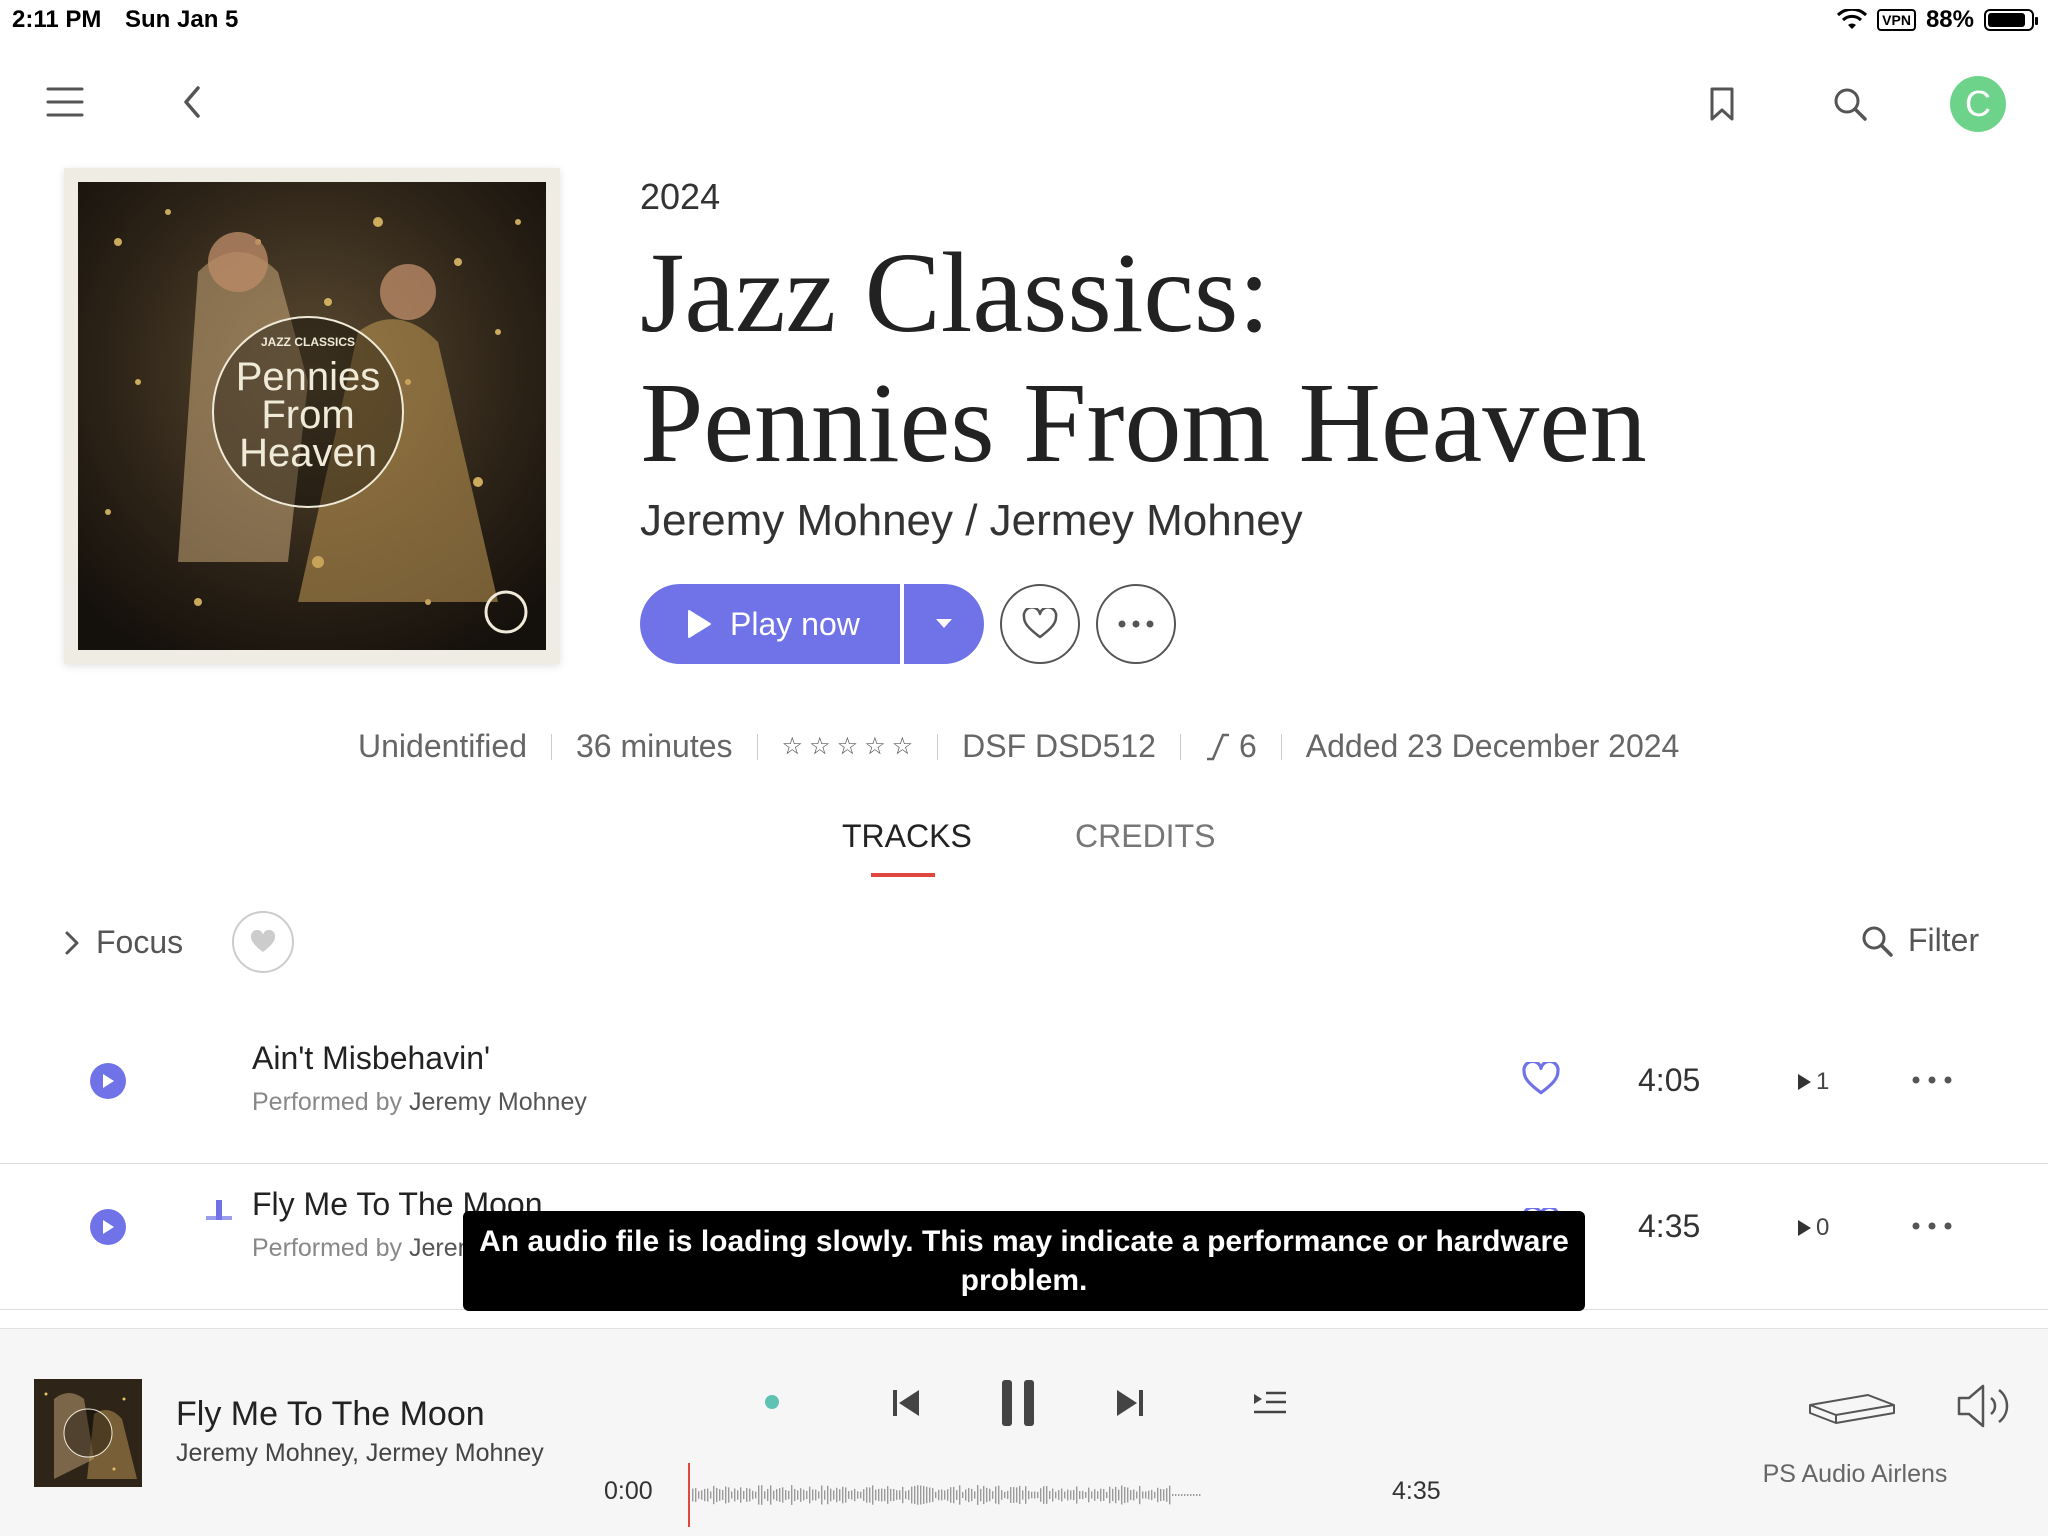 The width and height of the screenshot is (2048, 1536). I want to click on previous-track-button, so click(906, 1403).